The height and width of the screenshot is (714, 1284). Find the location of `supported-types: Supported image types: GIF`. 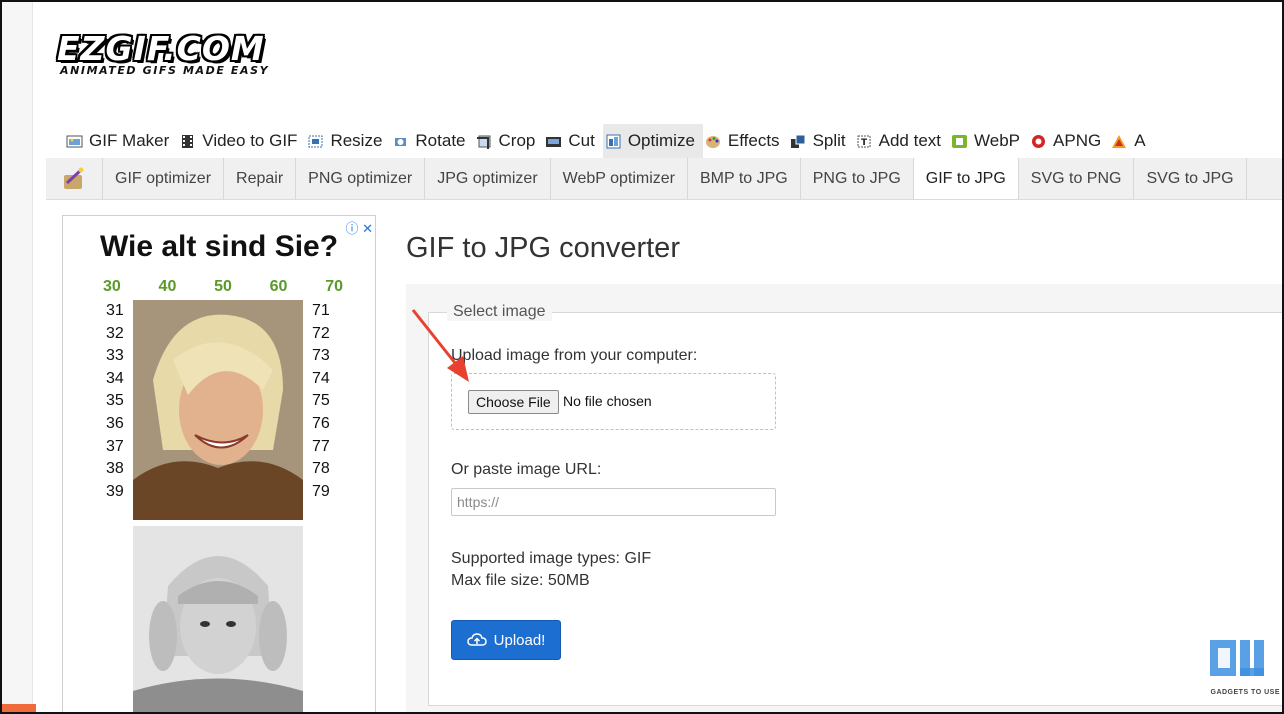

supported-types: Supported image types: GIF is located at coordinates (551, 558).